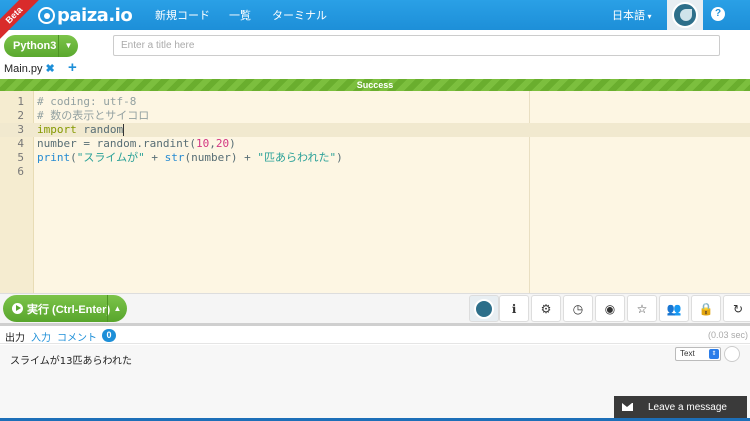 Image resolution: width=750 pixels, height=421 pixels. Describe the element at coordinates (117, 308) in the screenshot. I see `chevron-down-icon: ▲` at that location.